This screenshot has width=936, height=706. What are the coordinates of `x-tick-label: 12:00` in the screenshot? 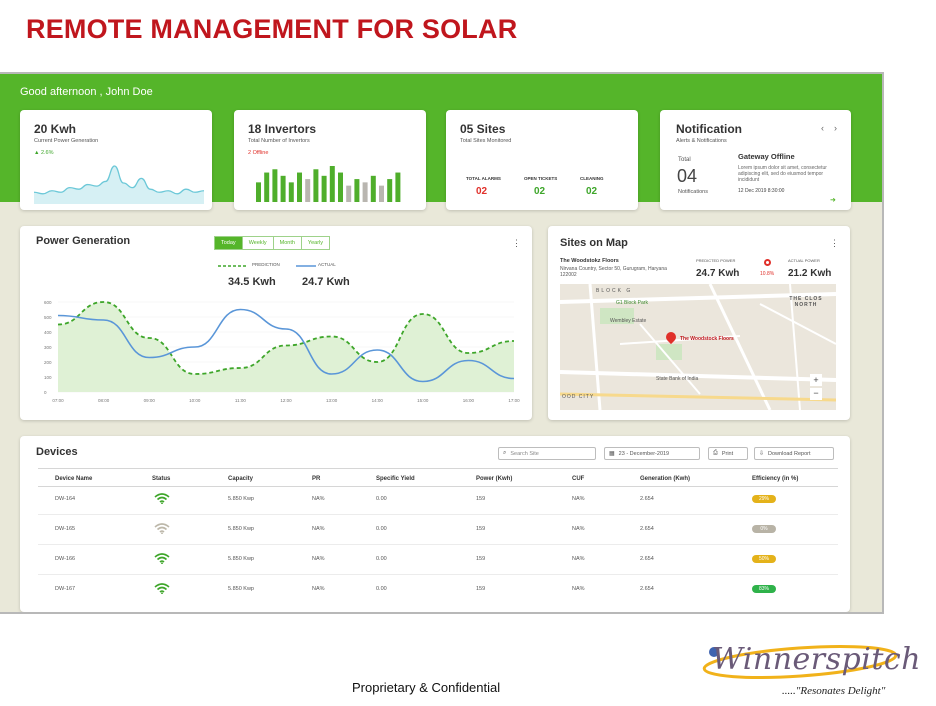 It's located at (286, 400).